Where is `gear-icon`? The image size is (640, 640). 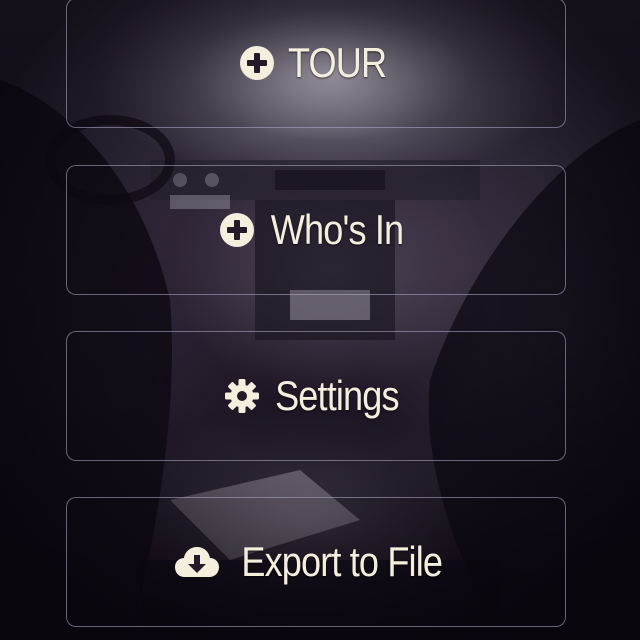
gear-icon is located at coordinates (242, 396).